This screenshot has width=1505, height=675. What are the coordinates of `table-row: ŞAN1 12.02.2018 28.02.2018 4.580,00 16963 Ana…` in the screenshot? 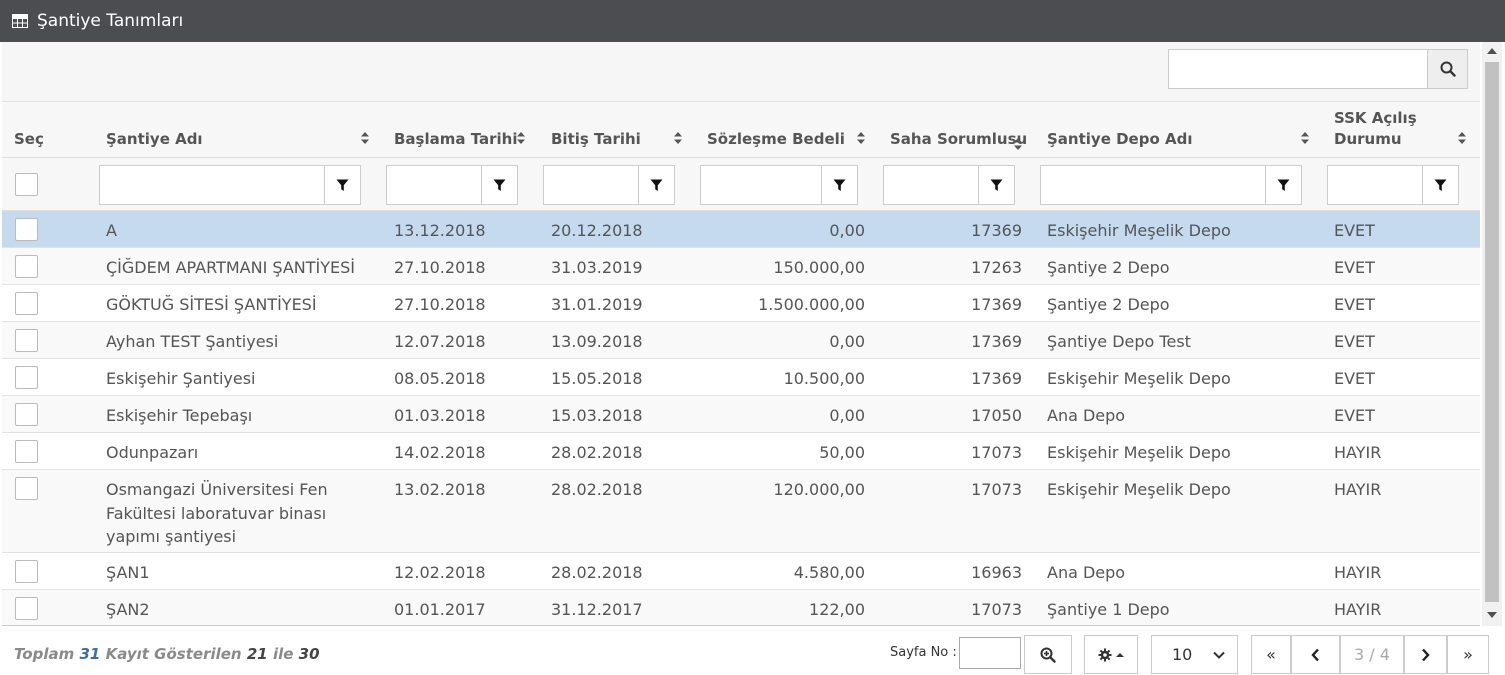 It's located at (741, 571).